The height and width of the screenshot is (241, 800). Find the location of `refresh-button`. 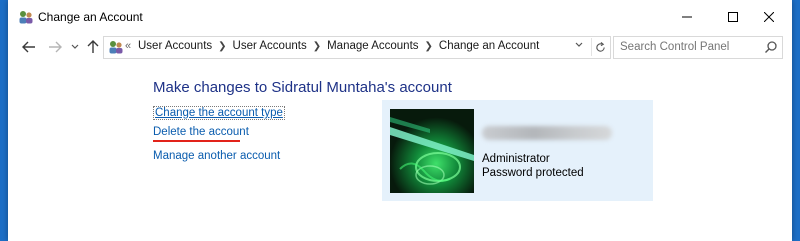

refresh-button is located at coordinates (599, 47).